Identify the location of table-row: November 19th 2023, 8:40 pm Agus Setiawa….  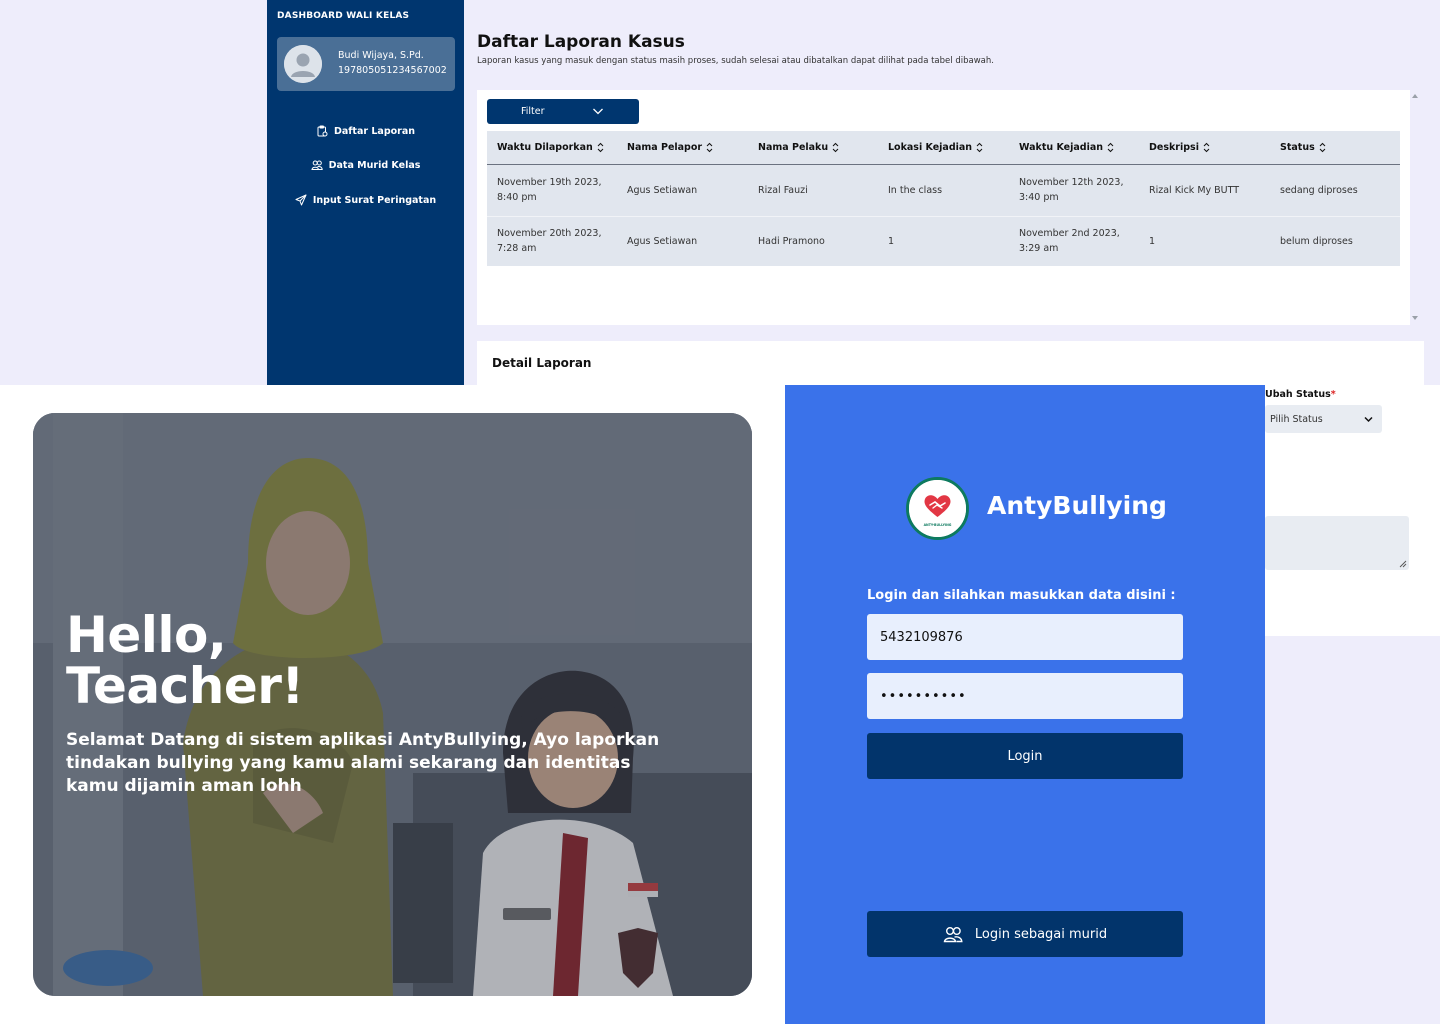
(943, 191).